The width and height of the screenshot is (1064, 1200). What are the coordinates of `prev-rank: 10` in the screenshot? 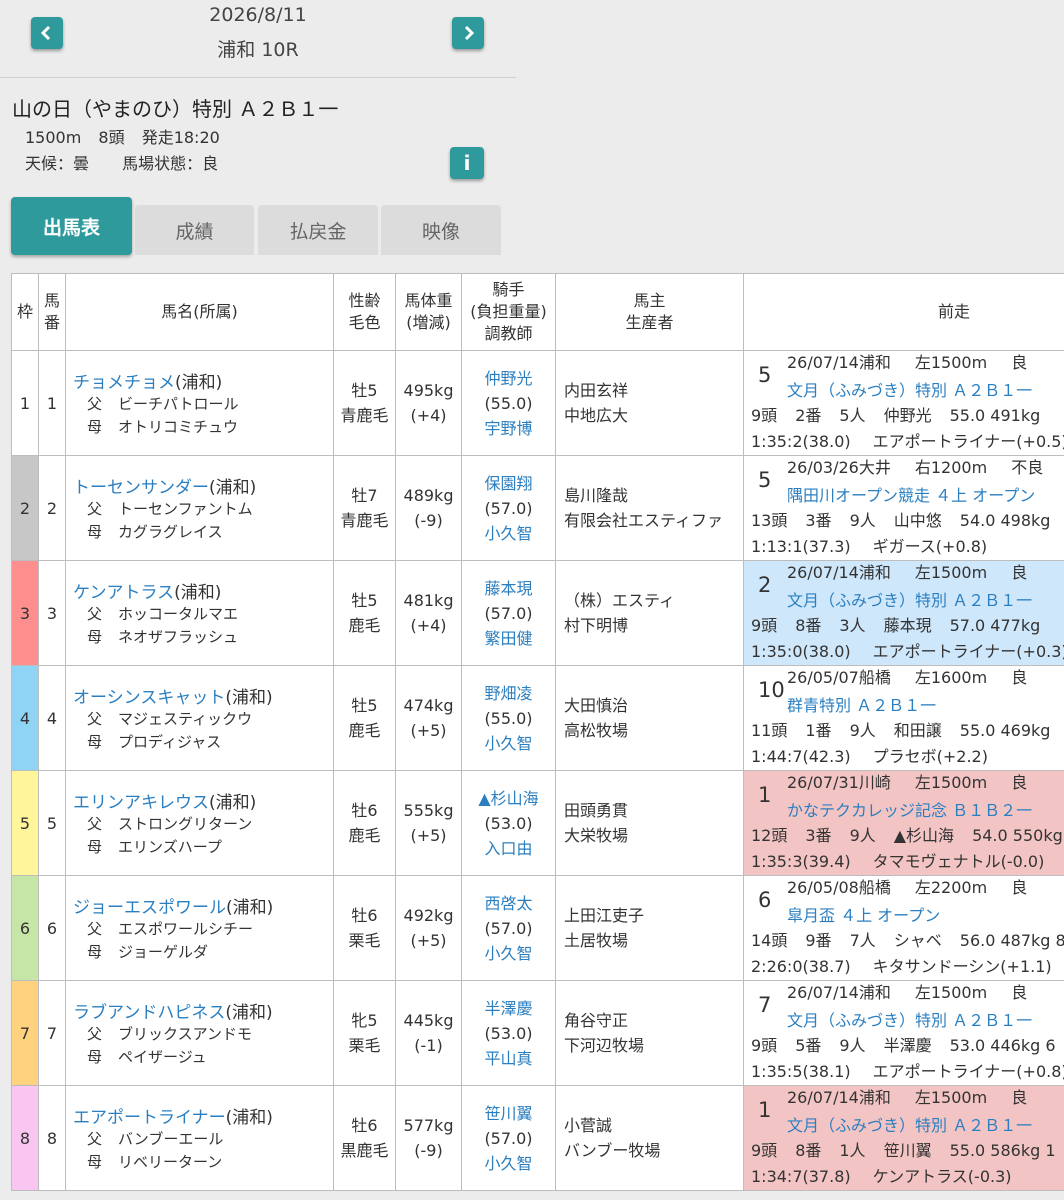 It's located at (771, 690).